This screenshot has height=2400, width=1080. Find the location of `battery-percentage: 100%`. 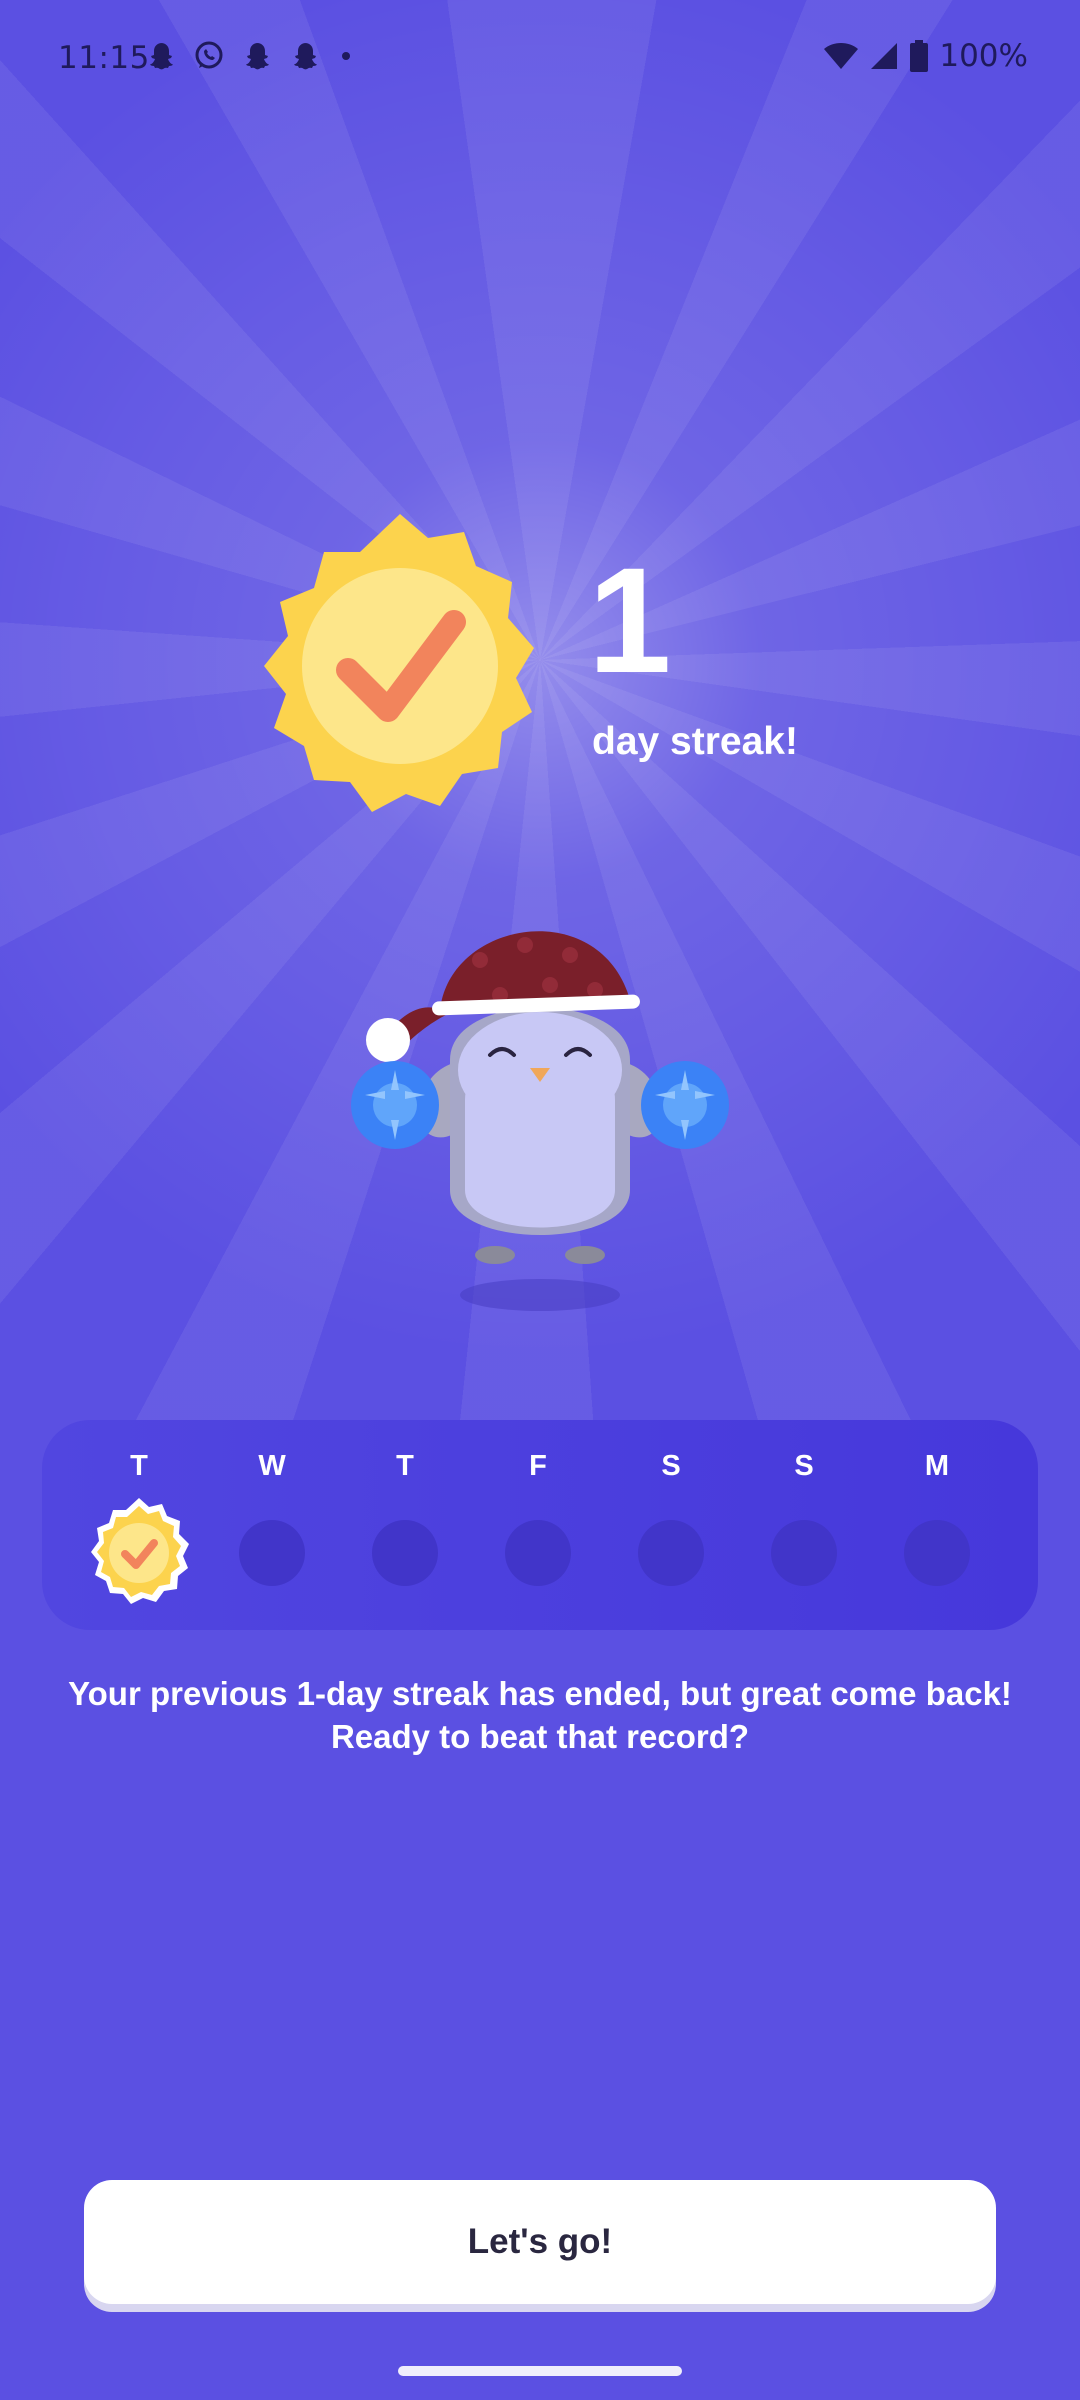

battery-percentage: 100% is located at coordinates (983, 56).